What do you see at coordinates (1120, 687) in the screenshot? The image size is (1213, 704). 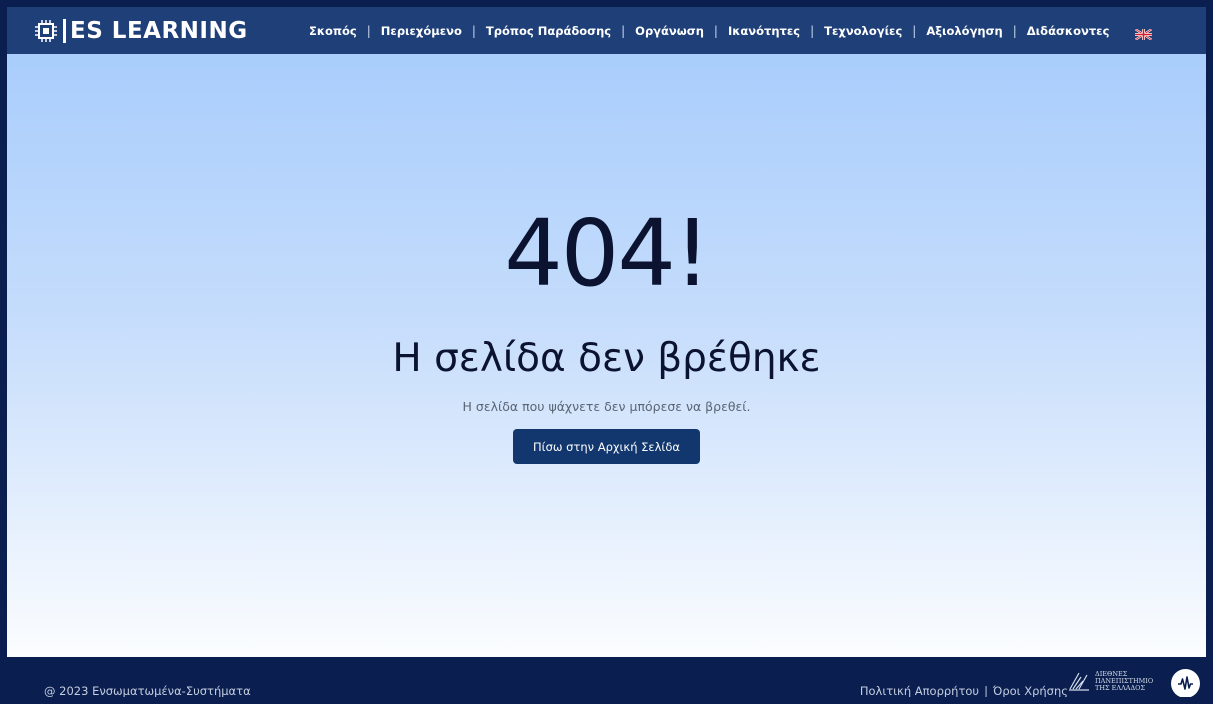 I see `university-line-3: ΤΗΣ ΕΛΛΑΔΟΣ` at bounding box center [1120, 687].